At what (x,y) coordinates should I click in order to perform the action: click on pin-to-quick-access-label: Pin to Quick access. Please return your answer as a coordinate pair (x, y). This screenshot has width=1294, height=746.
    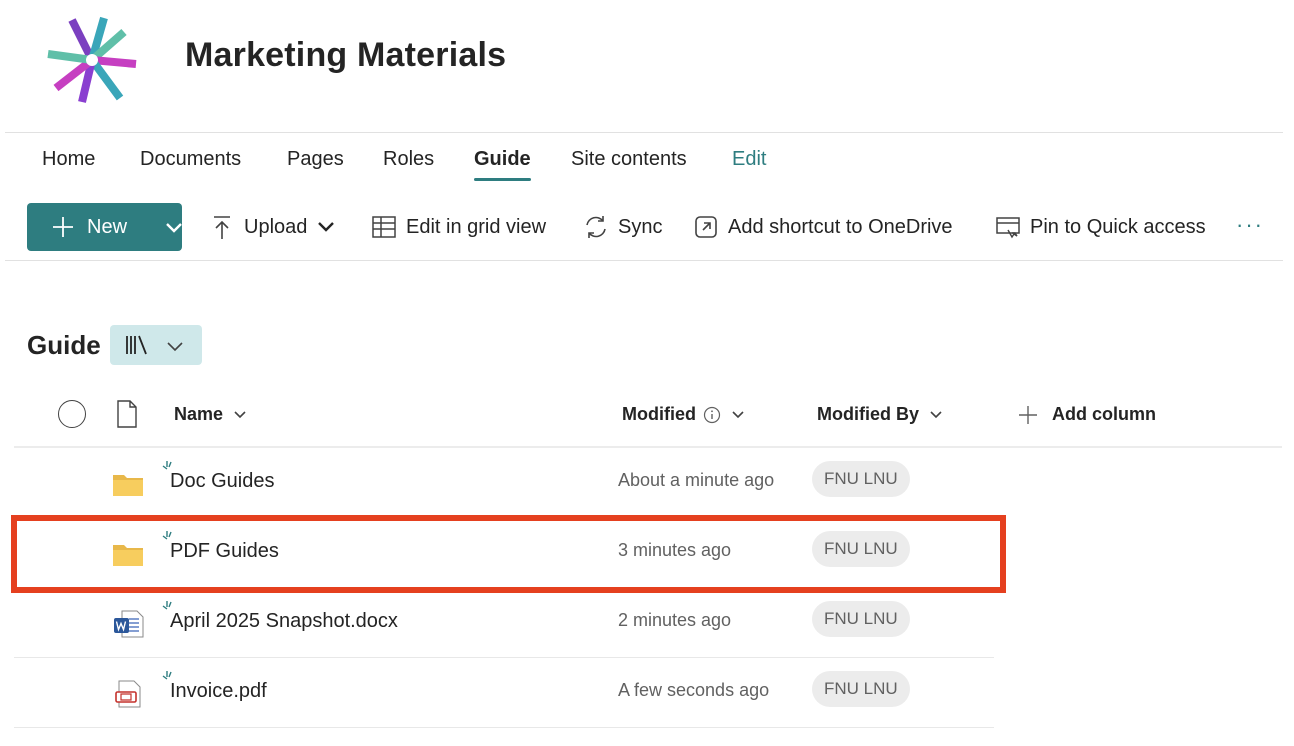
    Looking at the image, I should click on (1118, 226).